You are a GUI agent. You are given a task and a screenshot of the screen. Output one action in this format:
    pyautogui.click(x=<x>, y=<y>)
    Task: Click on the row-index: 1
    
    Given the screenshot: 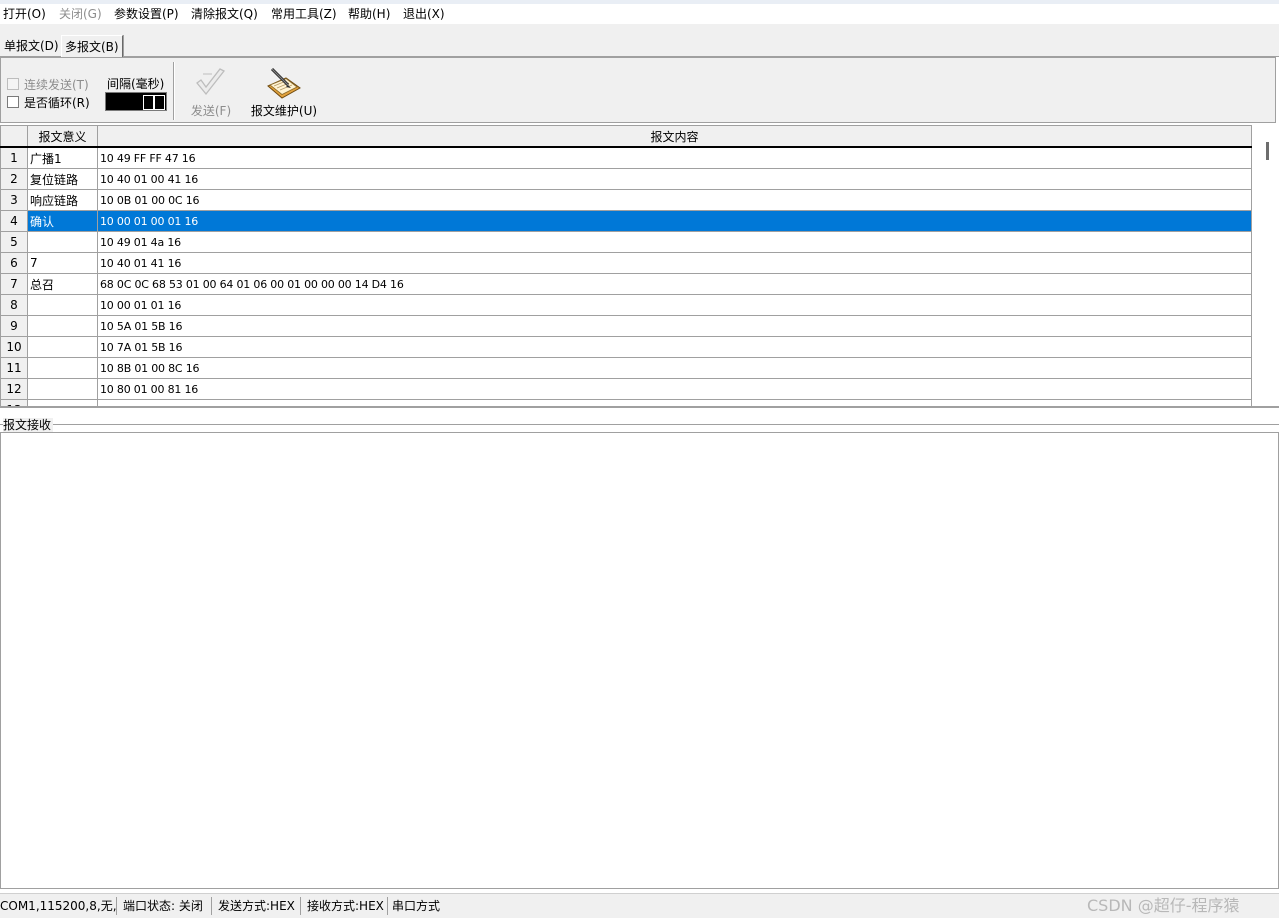 What is the action you would take?
    pyautogui.click(x=14, y=157)
    